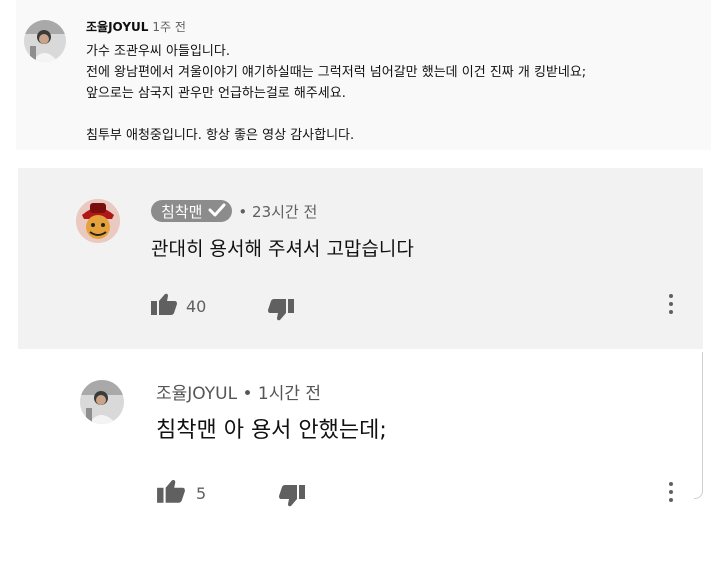 This screenshot has width=719, height=571. Describe the element at coordinates (277, 211) in the screenshot. I see `reply-time: • 23시간 전` at that location.